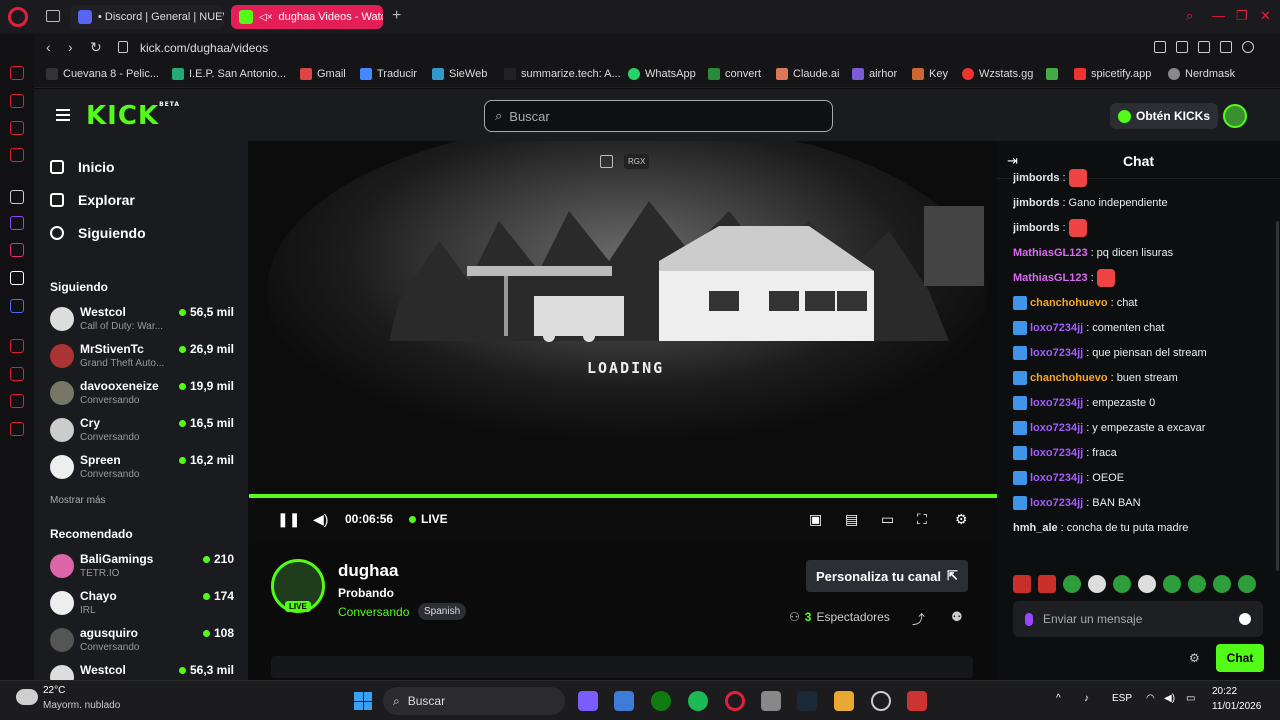  Describe the element at coordinates (1138, 619) in the screenshot. I see `chat-input: Enviar un mensaje` at that location.